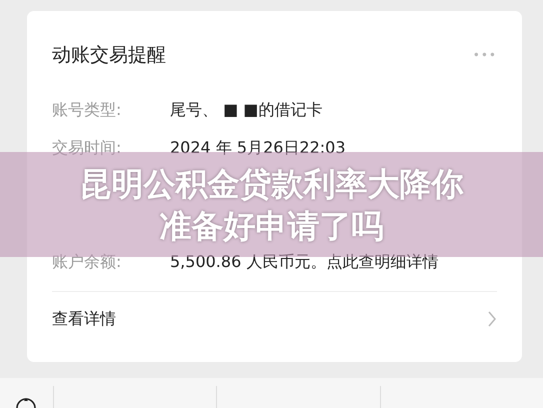  What do you see at coordinates (87, 110) in the screenshot?
I see `field-label: 账号类型:` at bounding box center [87, 110].